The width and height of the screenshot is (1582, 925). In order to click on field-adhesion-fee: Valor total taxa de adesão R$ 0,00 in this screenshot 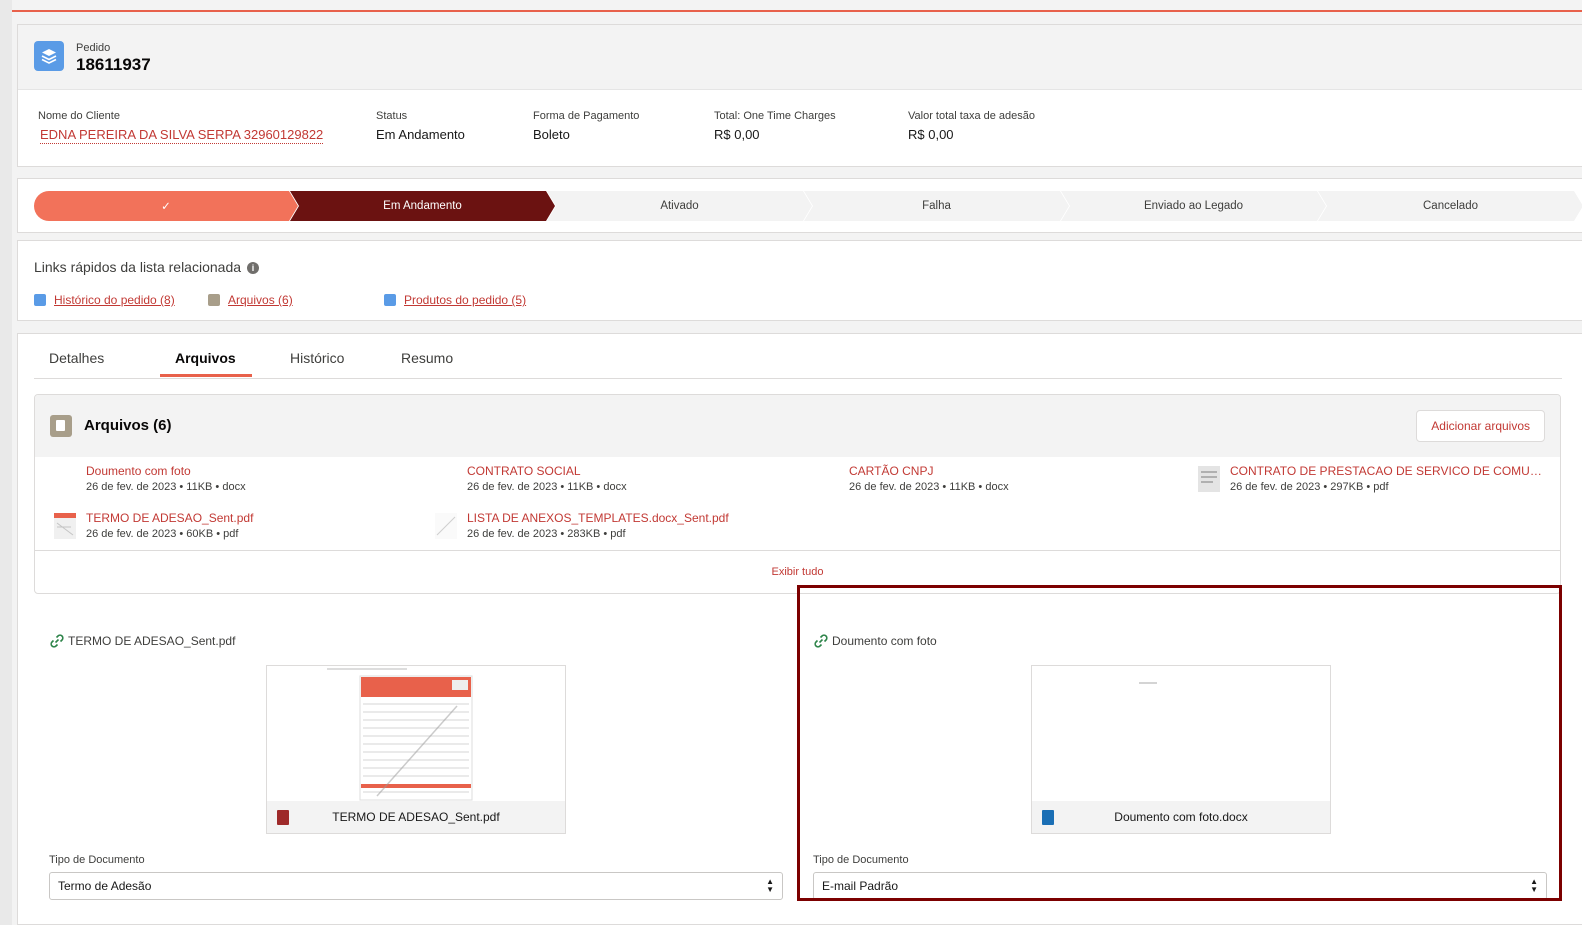, I will do `click(971, 126)`.